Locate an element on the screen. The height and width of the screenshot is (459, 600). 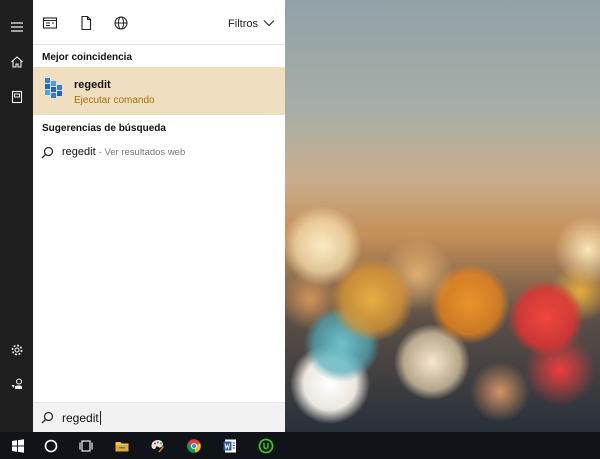
home-icon is located at coordinates (16, 62).